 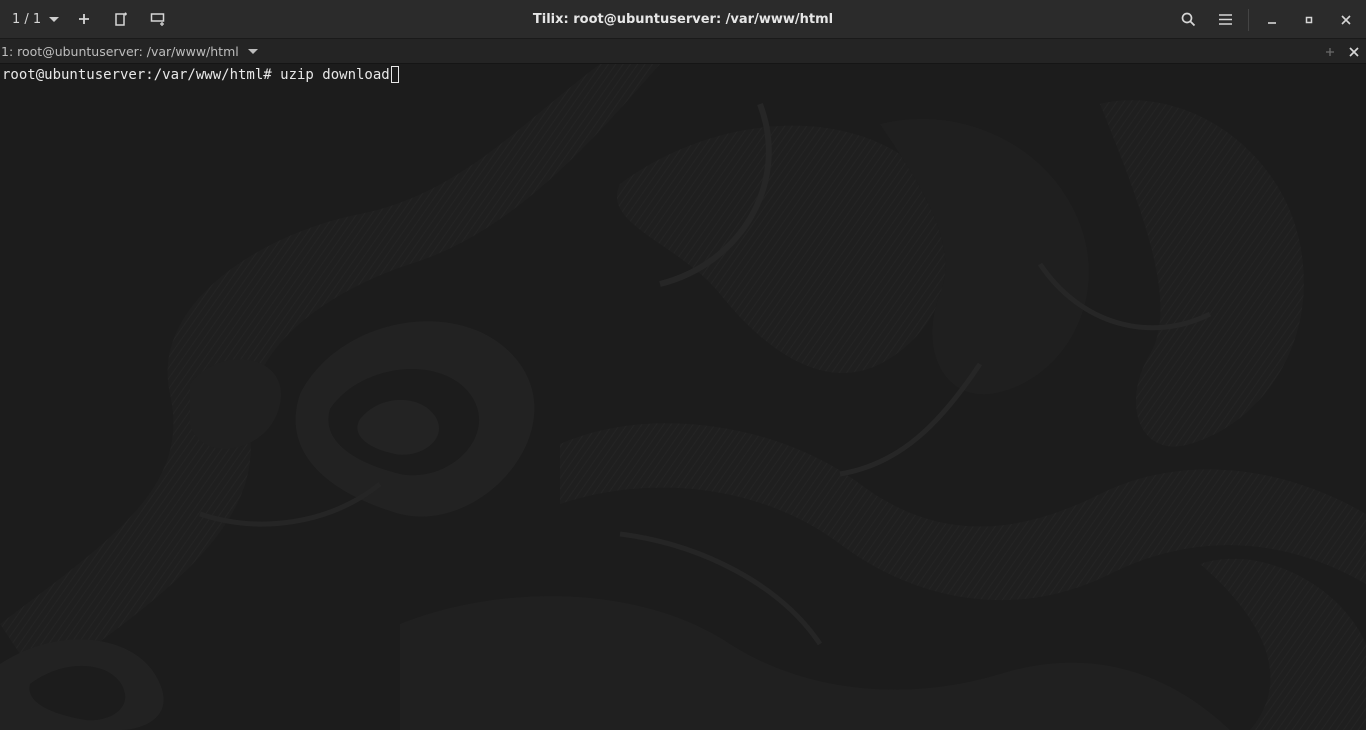 I want to click on add-terminal-down-button, so click(x=157, y=19).